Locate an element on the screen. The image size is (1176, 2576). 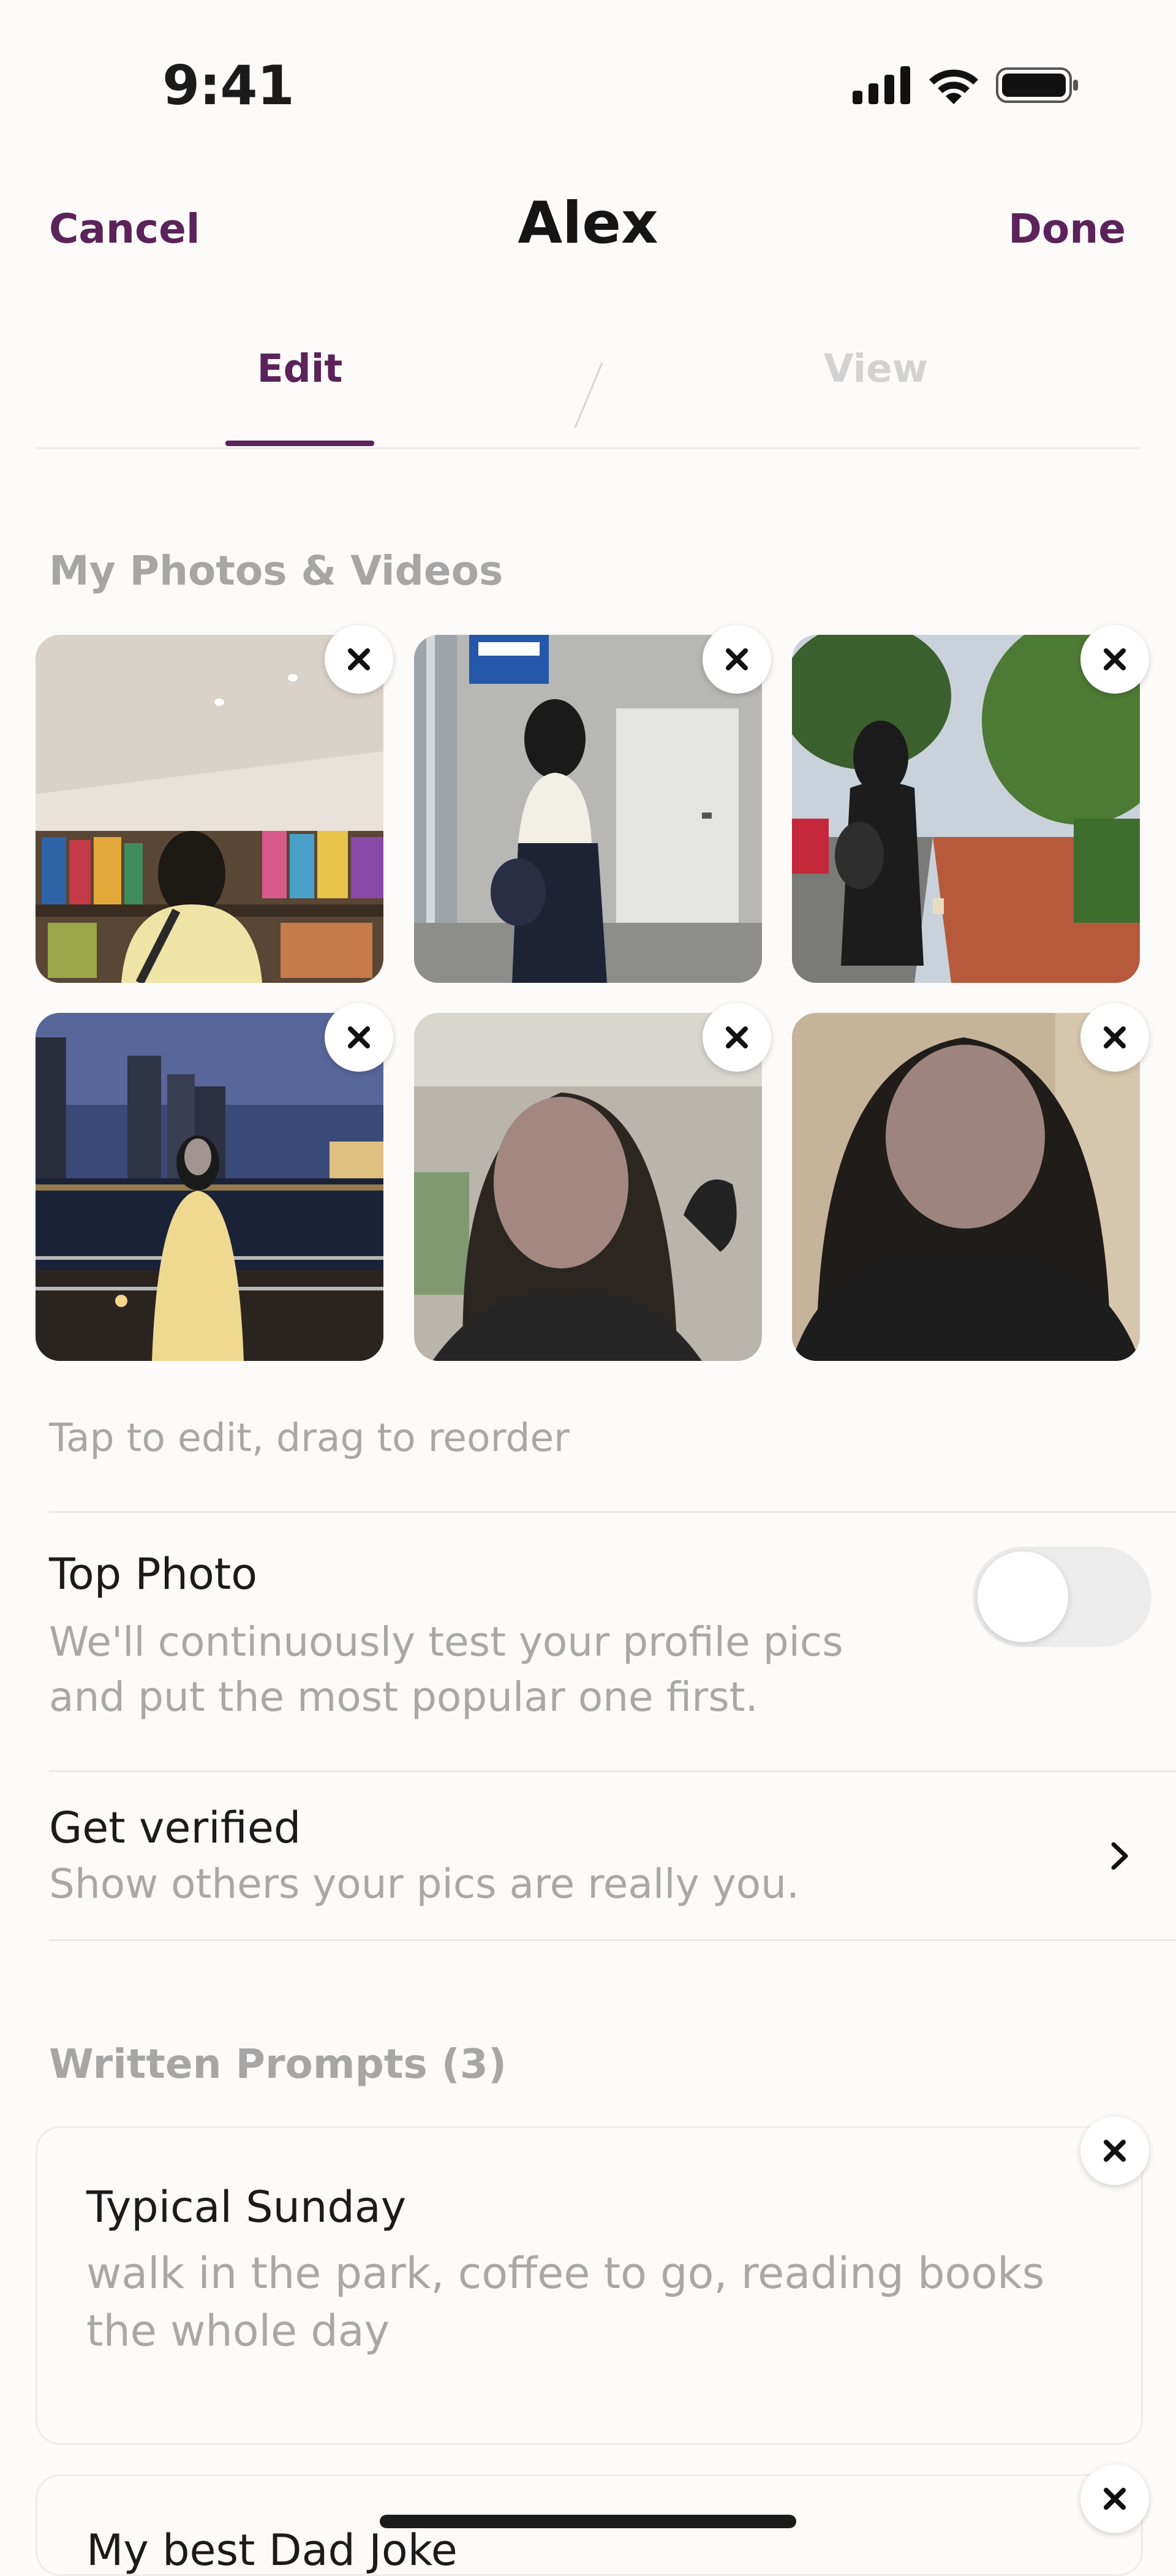
tabs-divider is located at coordinates (588, 448).